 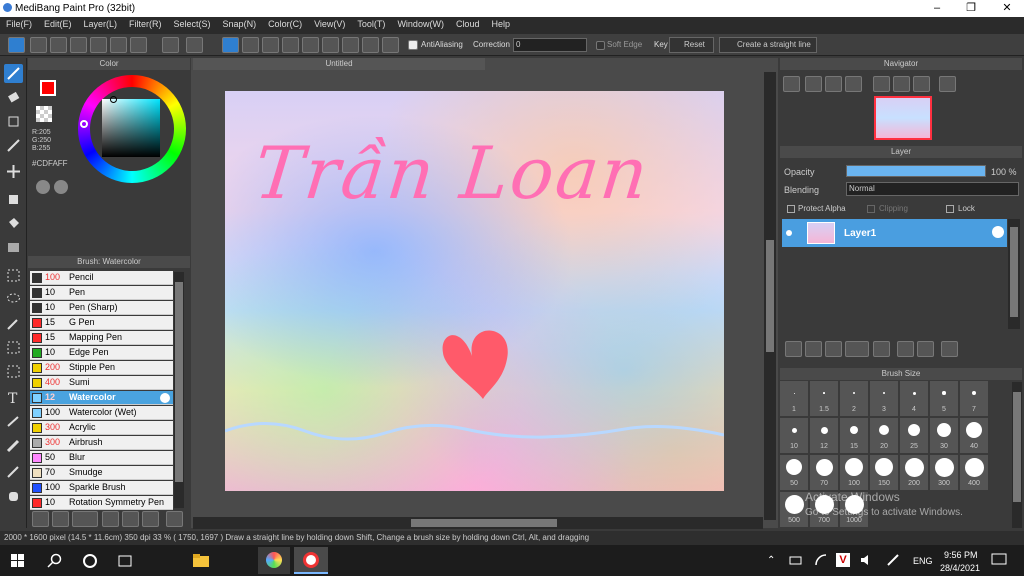 I want to click on brush-size-cell: 150, so click(x=884, y=472).